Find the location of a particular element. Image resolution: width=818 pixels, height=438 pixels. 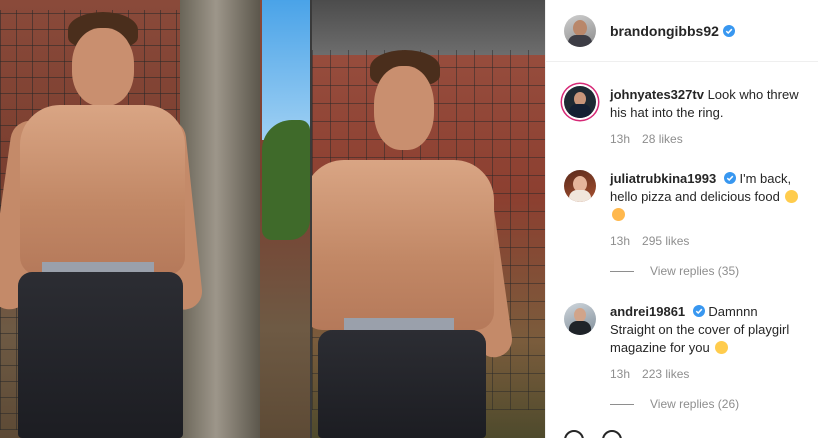

author-avatar is located at coordinates (580, 30).